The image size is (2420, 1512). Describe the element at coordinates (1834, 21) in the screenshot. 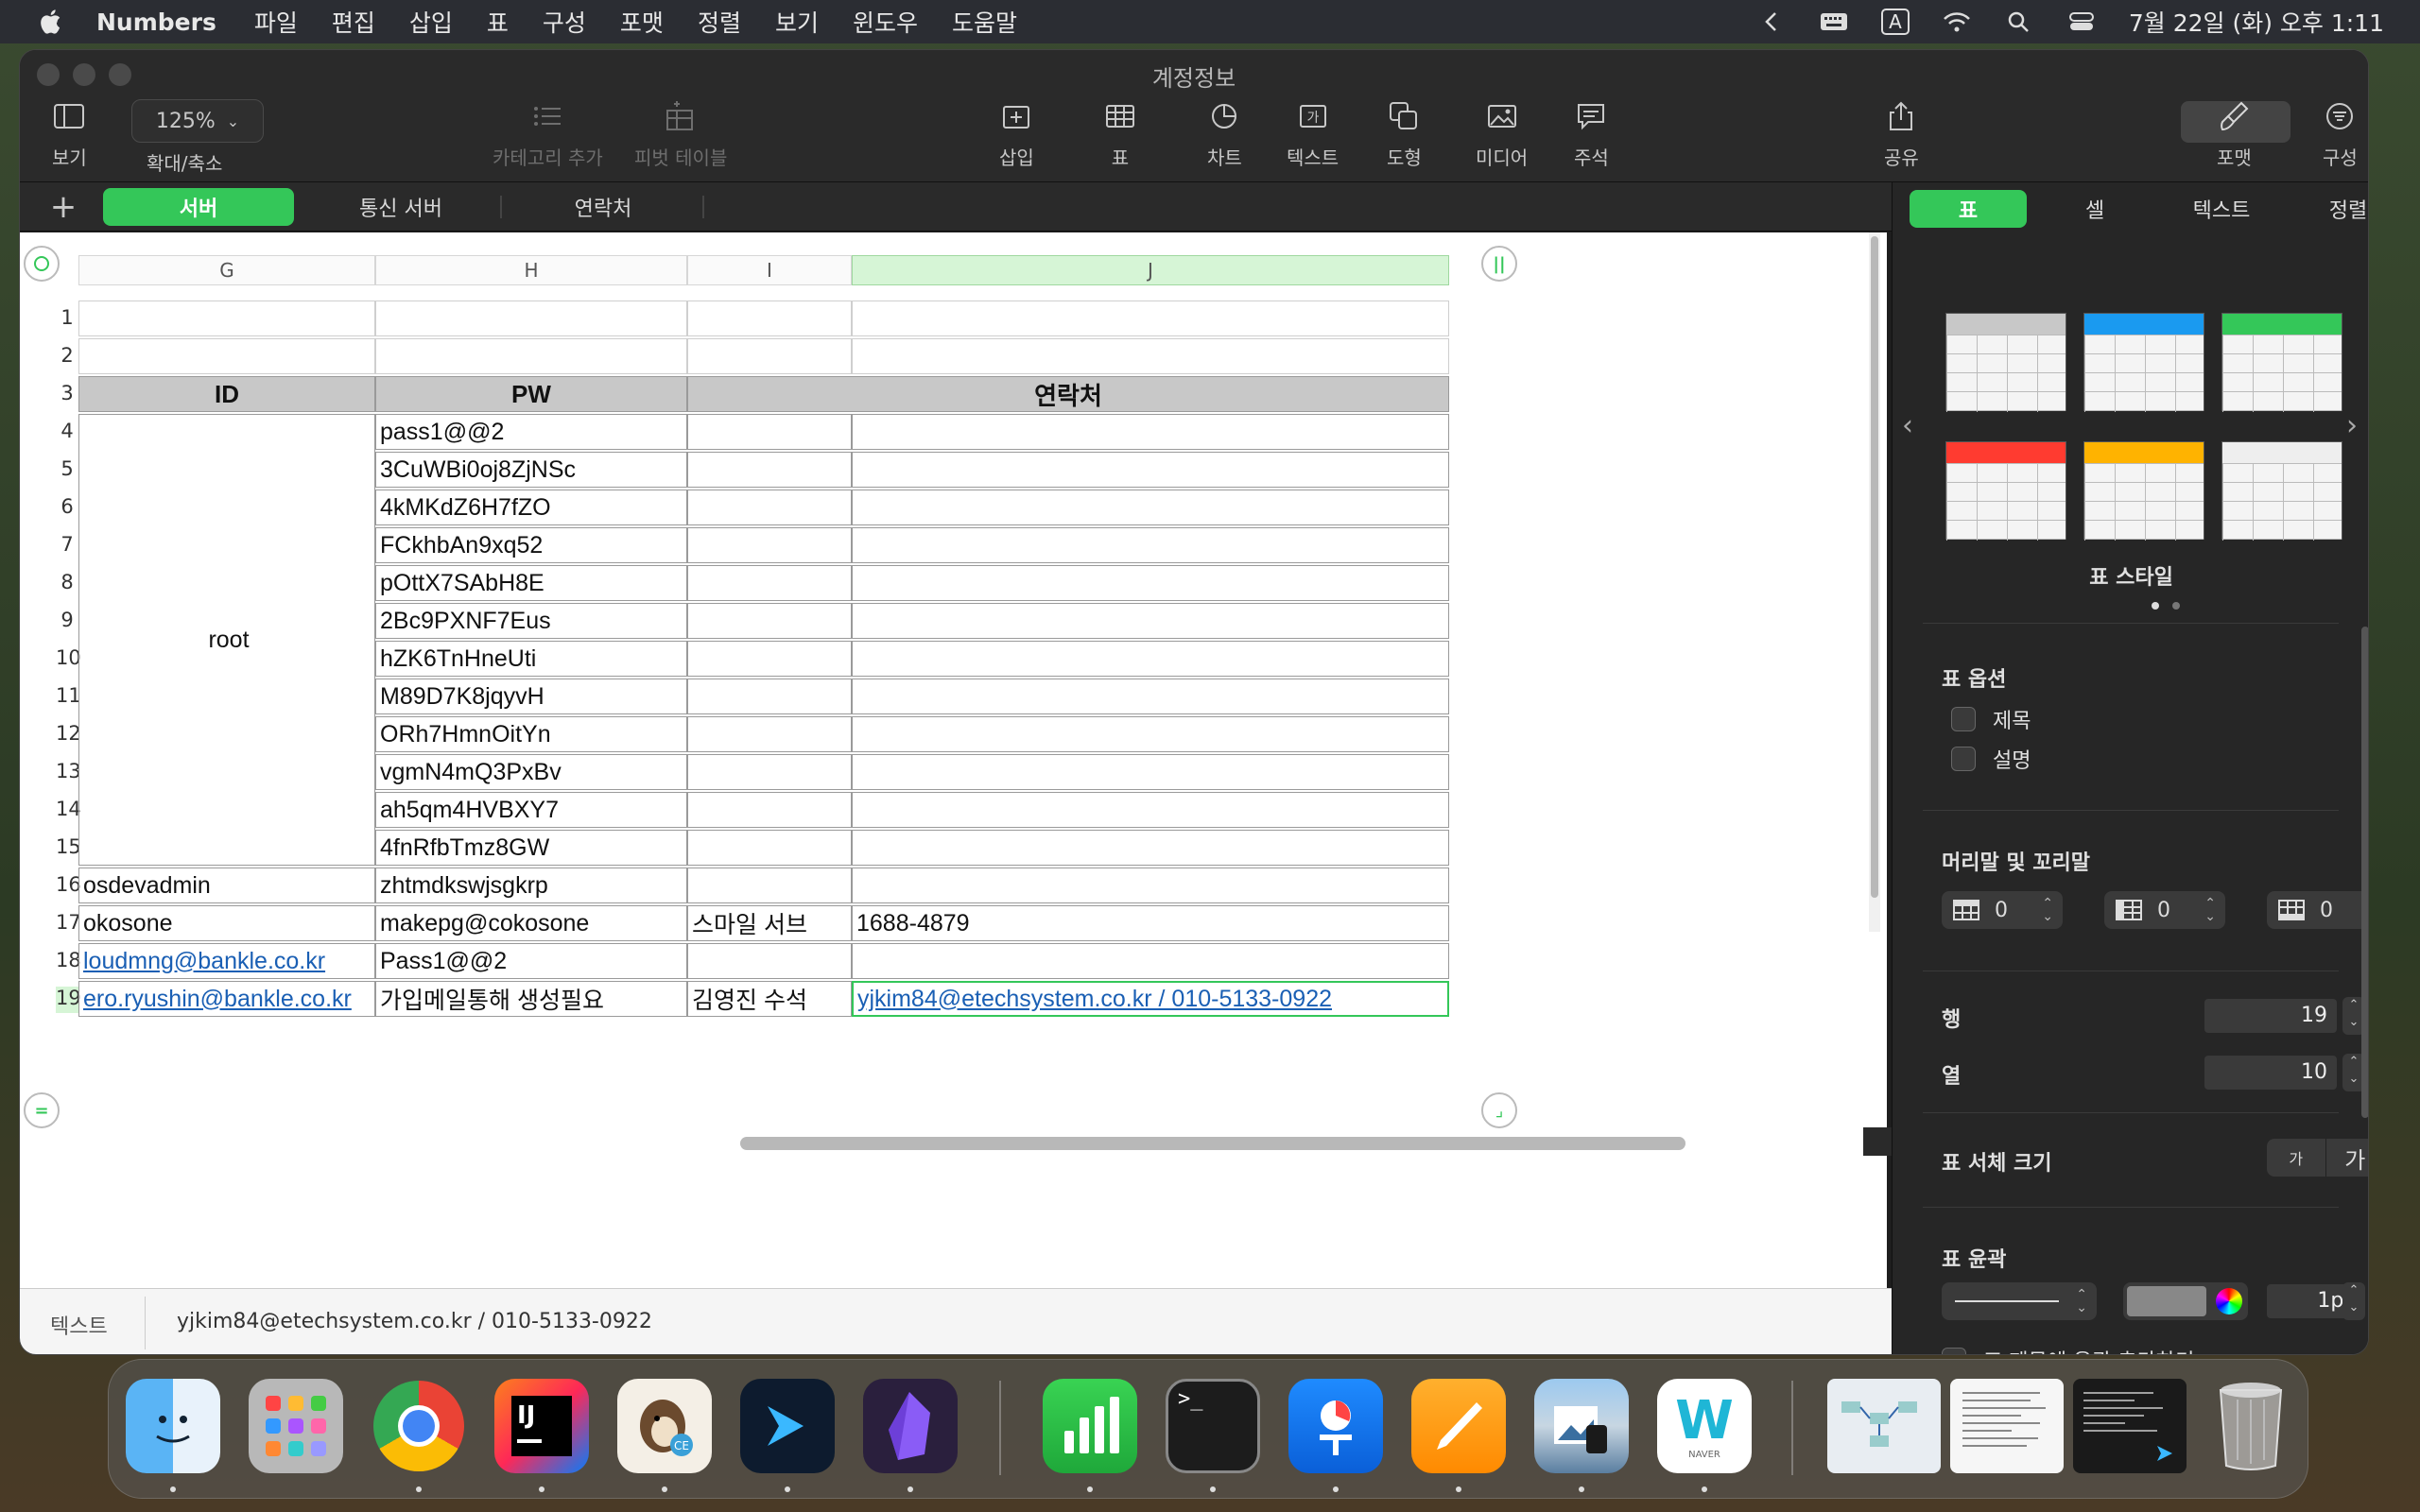

I see `keyboard-icon` at that location.